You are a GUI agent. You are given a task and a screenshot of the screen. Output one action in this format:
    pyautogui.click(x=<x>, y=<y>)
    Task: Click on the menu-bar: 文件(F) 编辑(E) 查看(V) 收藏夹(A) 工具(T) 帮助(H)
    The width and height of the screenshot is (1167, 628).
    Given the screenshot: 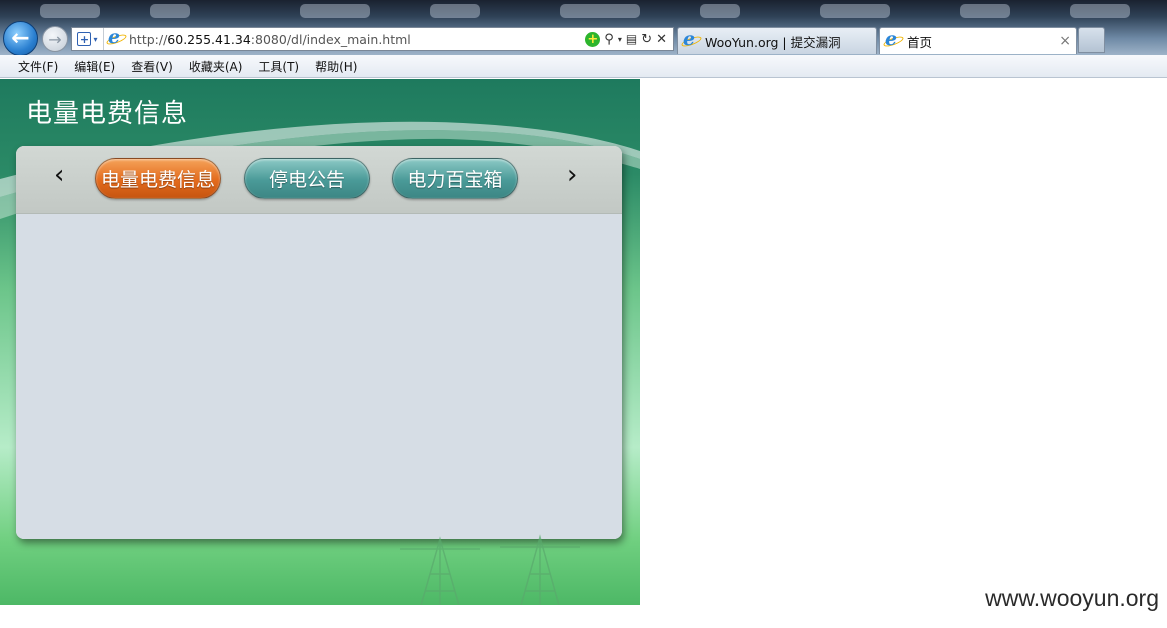 What is the action you would take?
    pyautogui.click(x=583, y=66)
    